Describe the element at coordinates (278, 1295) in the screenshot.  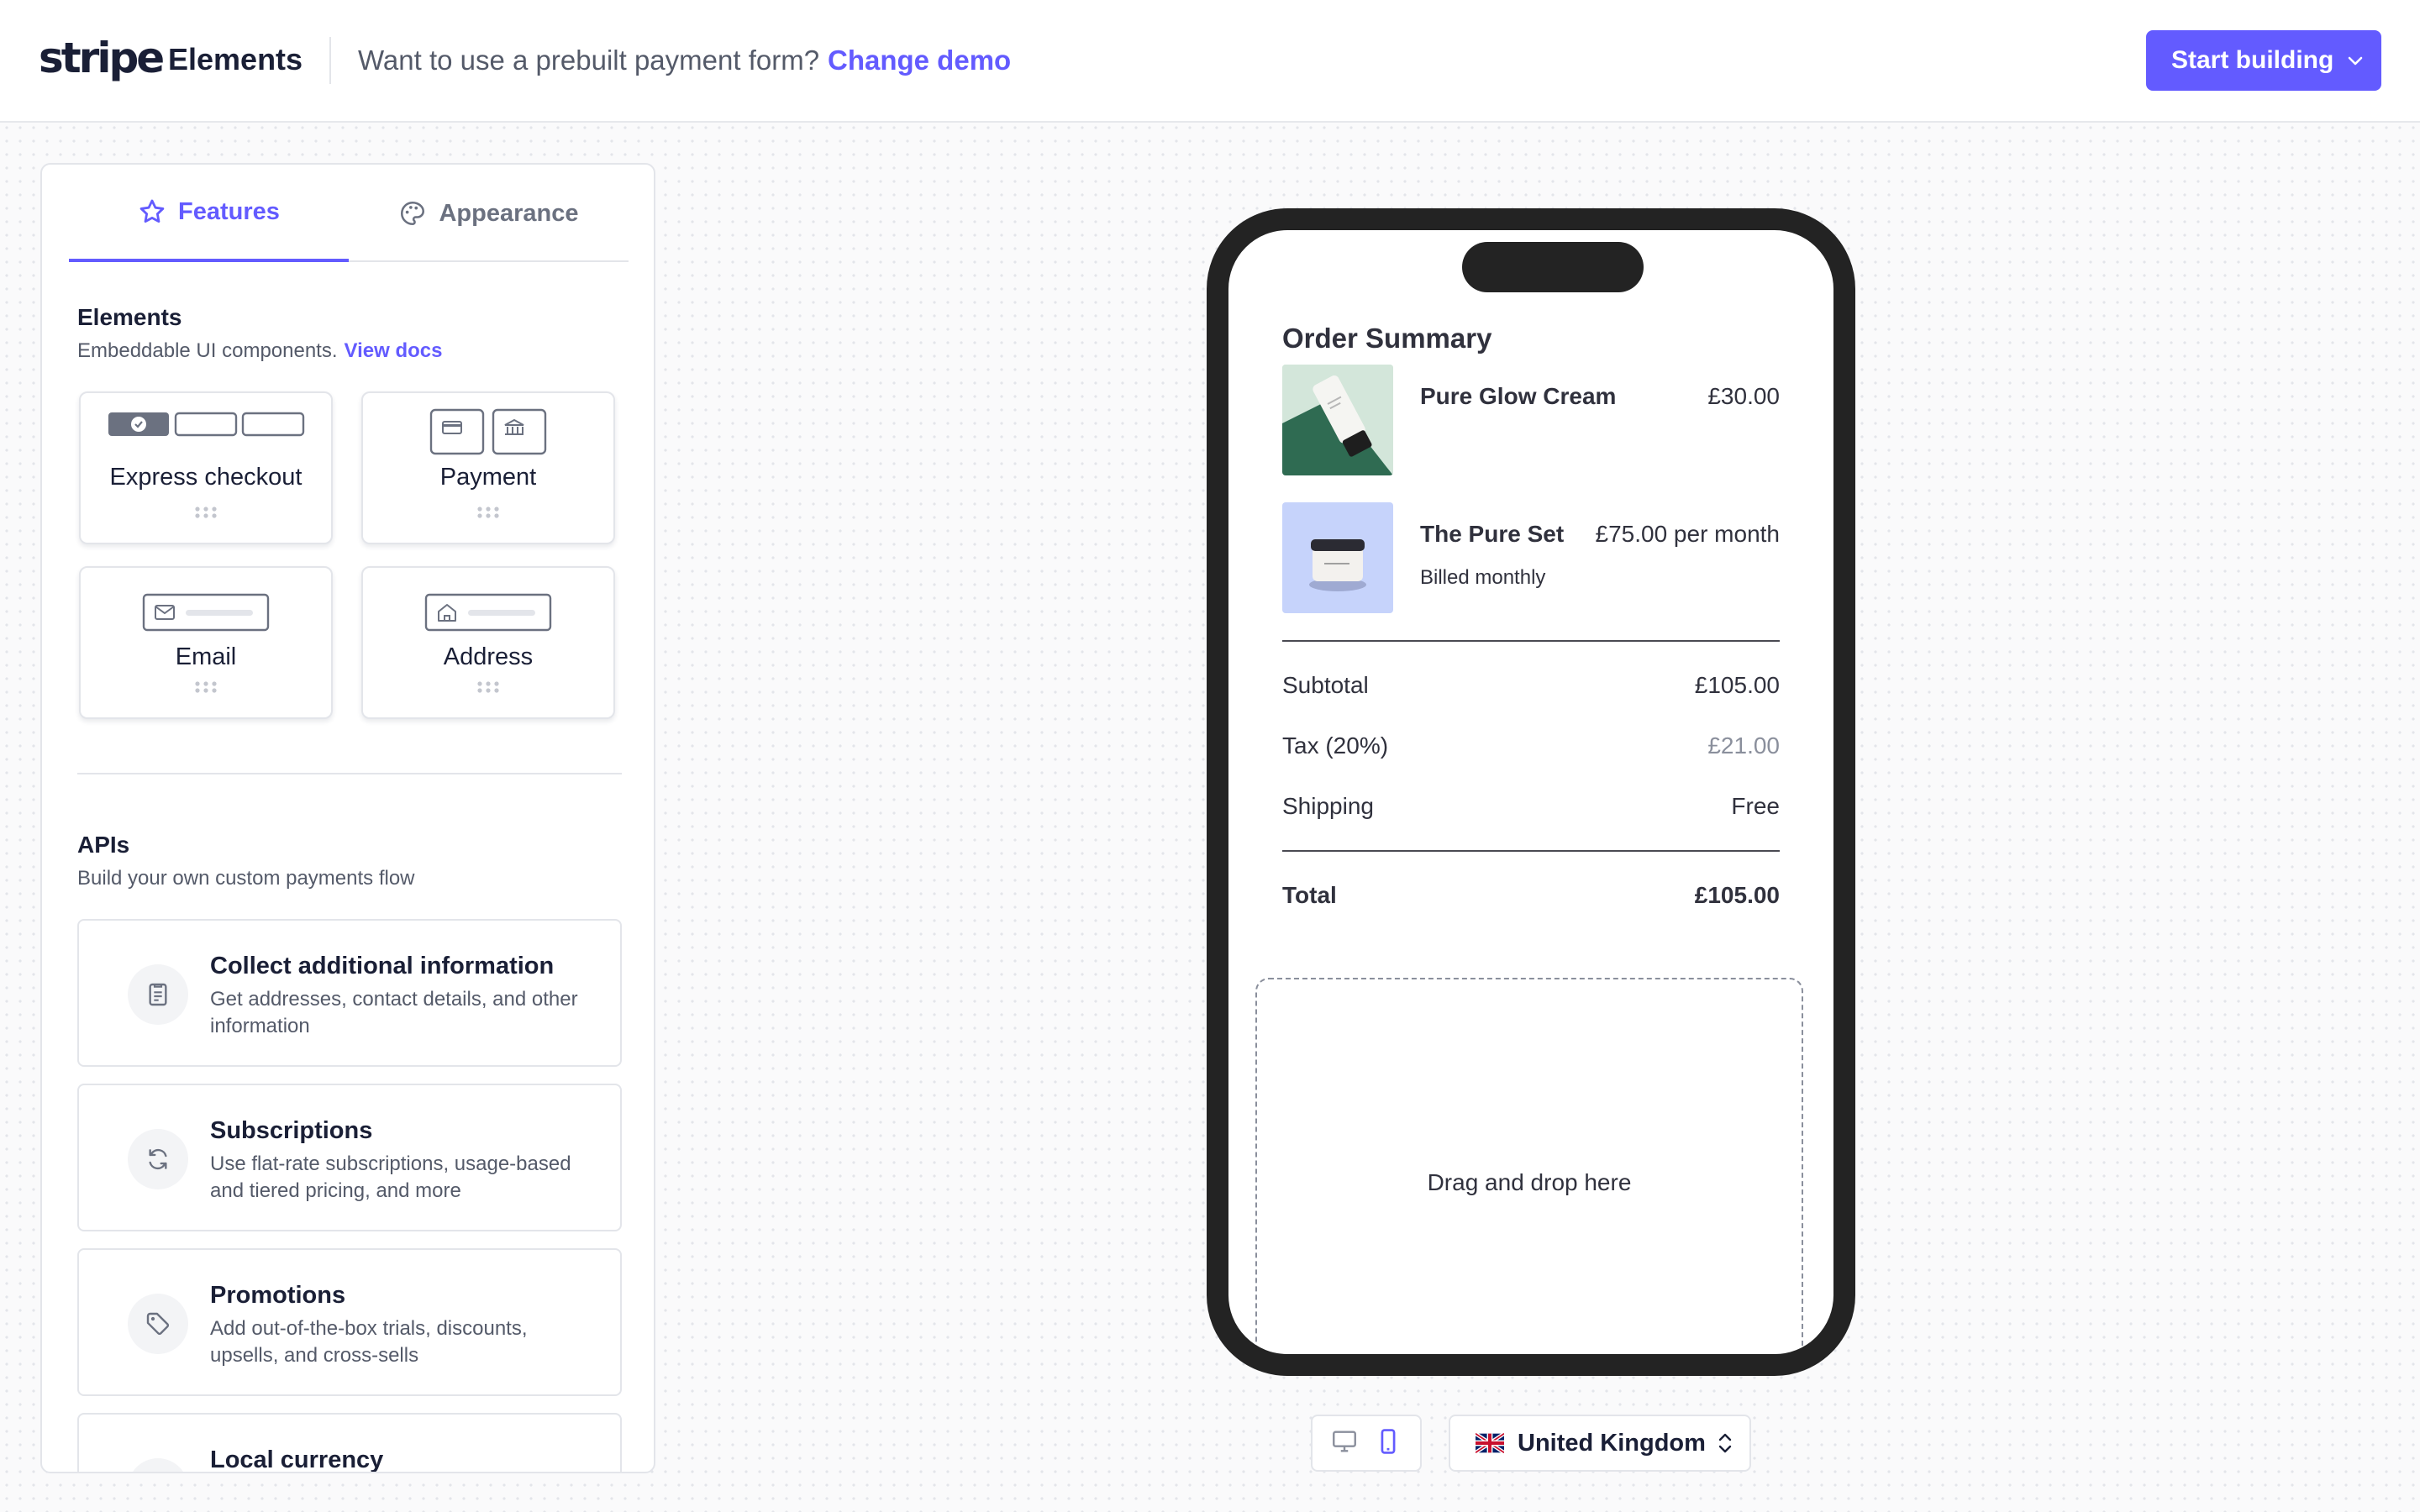
I see `api-card-title: Promotions` at that location.